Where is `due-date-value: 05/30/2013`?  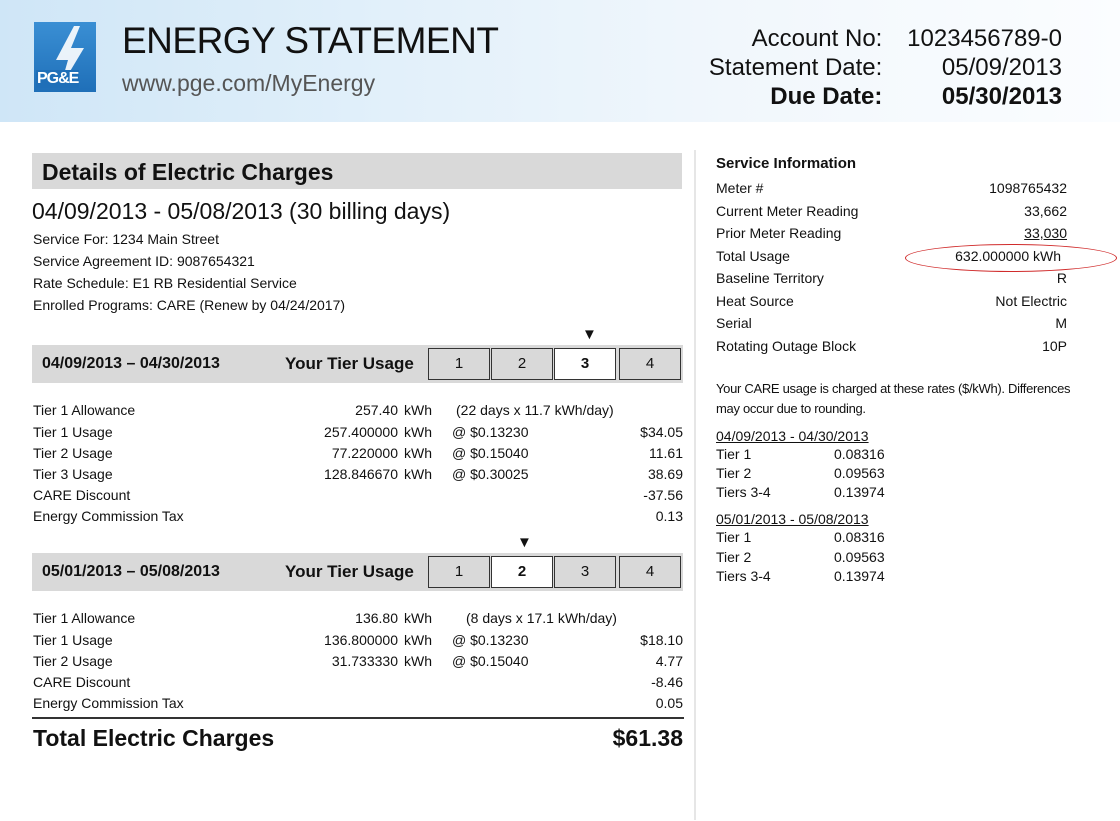
due-date-value: 05/30/2013 is located at coordinates (1001, 96).